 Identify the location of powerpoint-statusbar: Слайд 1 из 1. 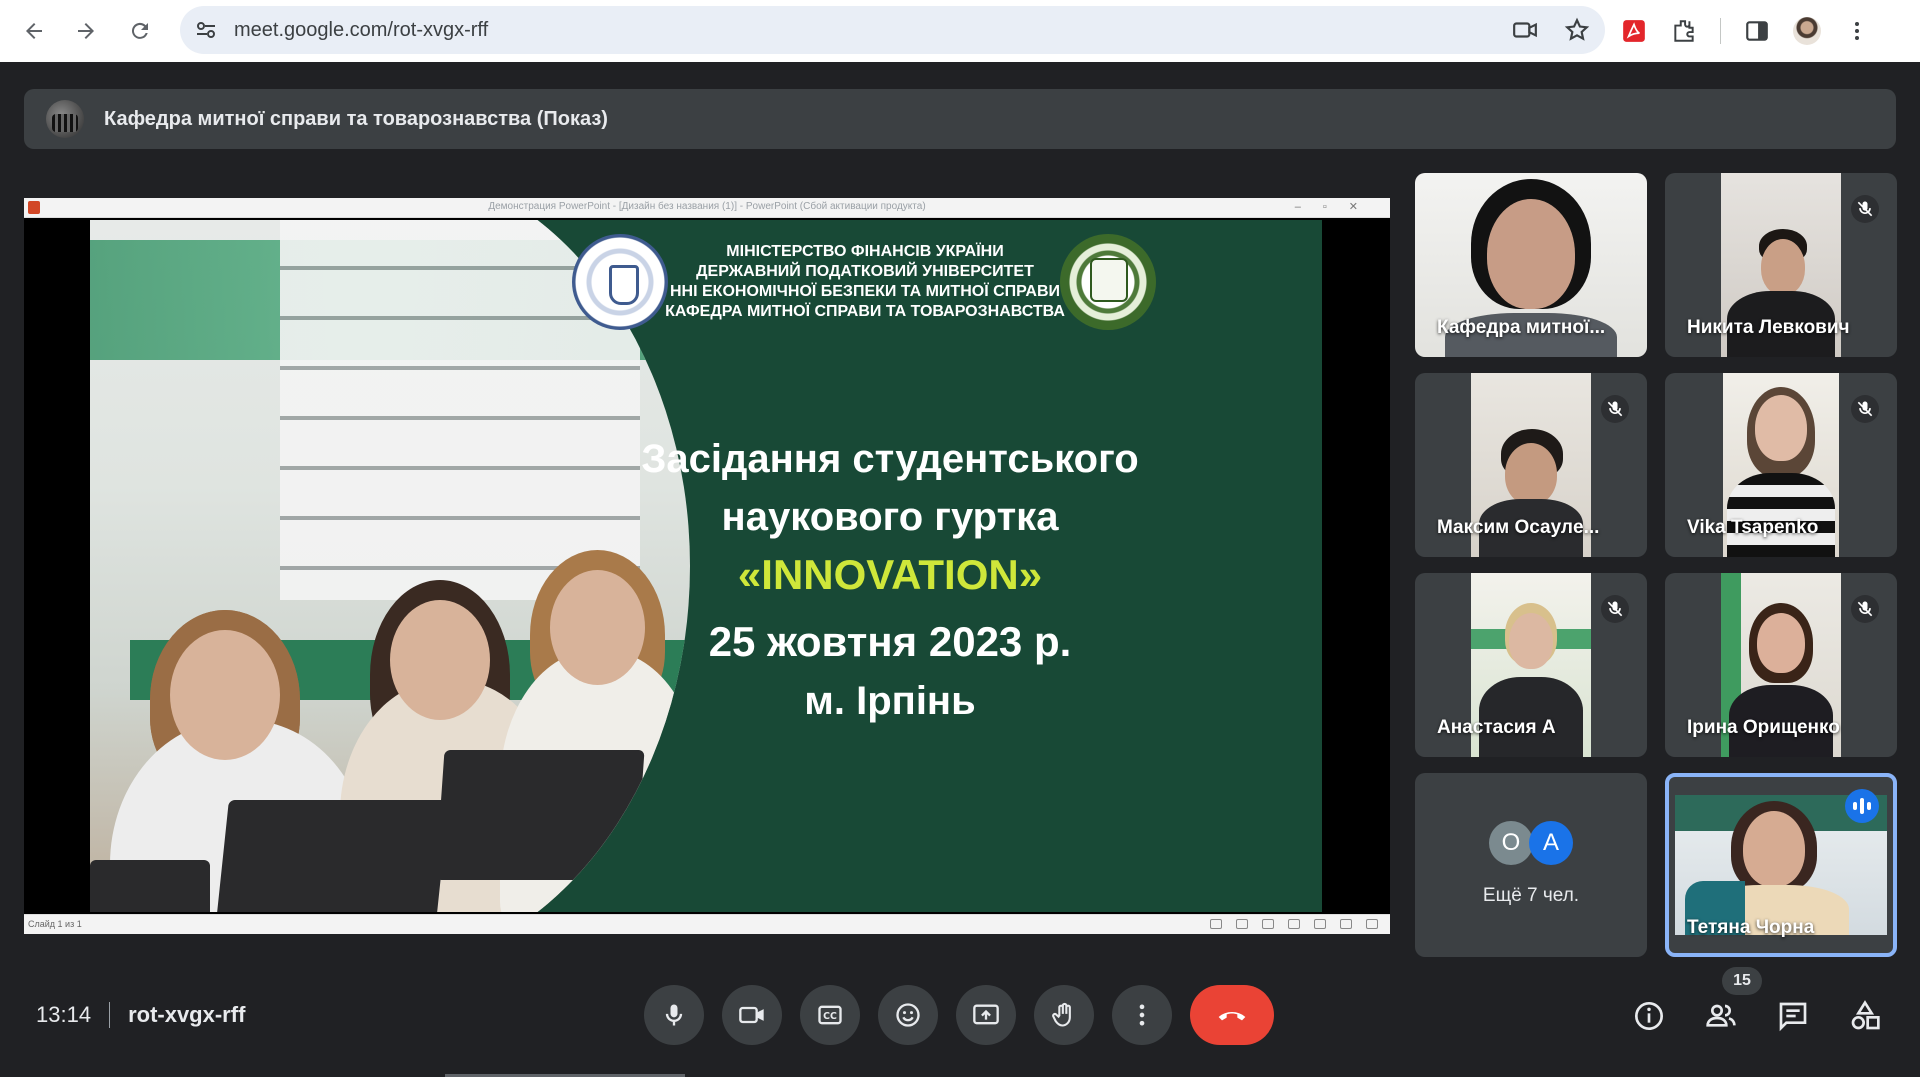
(707, 924).